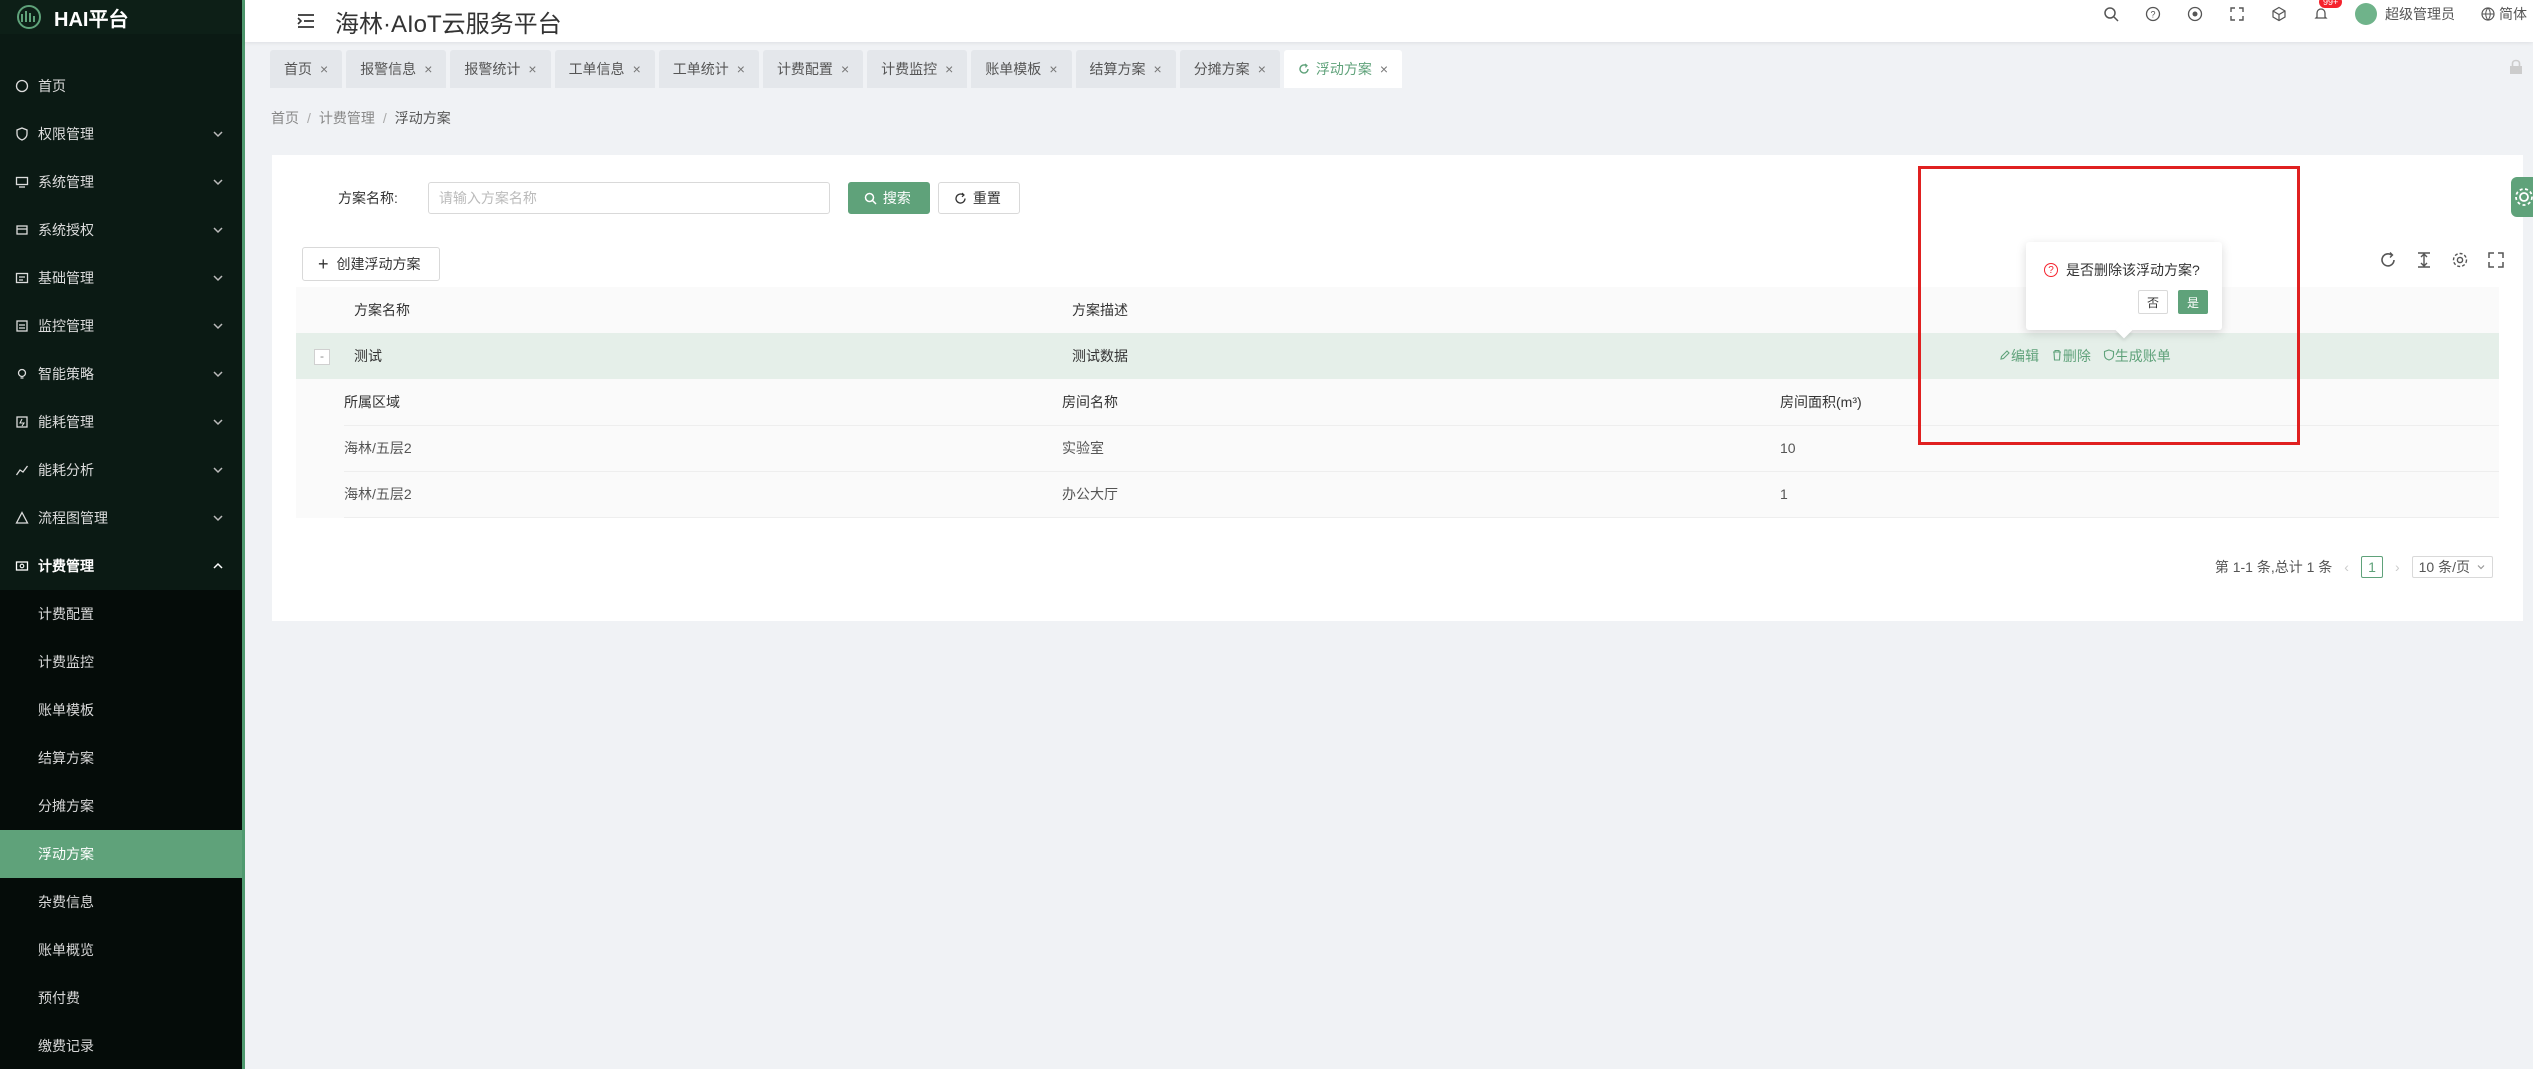  What do you see at coordinates (121, 902) in the screenshot?
I see `sidebar-subitem-misc-fees: 杂费信息` at bounding box center [121, 902].